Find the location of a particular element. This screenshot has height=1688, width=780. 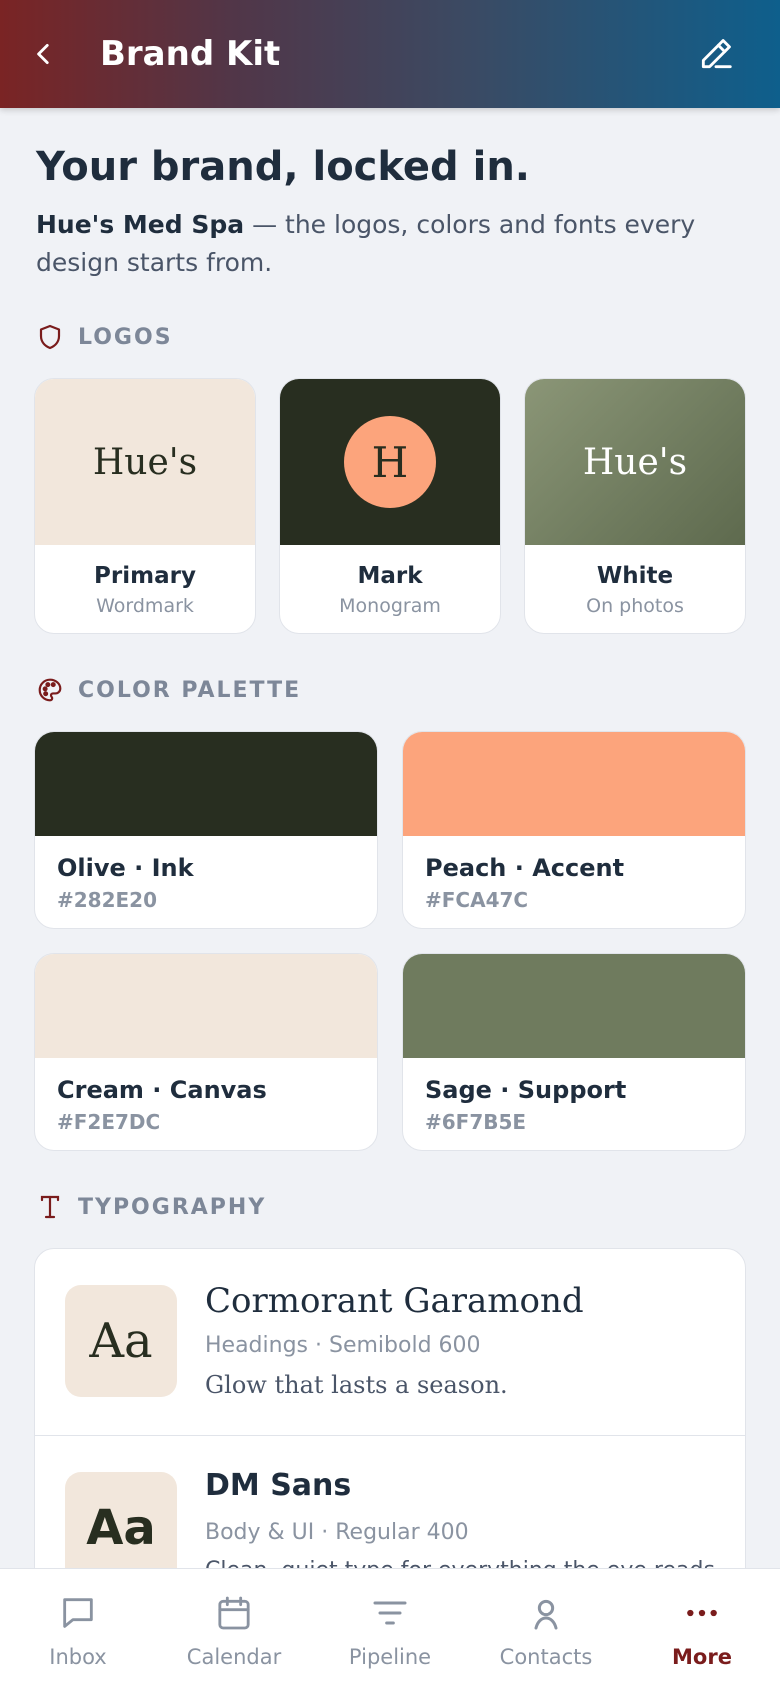

palette-heading: COLOR PALETTE is located at coordinates (190, 690).